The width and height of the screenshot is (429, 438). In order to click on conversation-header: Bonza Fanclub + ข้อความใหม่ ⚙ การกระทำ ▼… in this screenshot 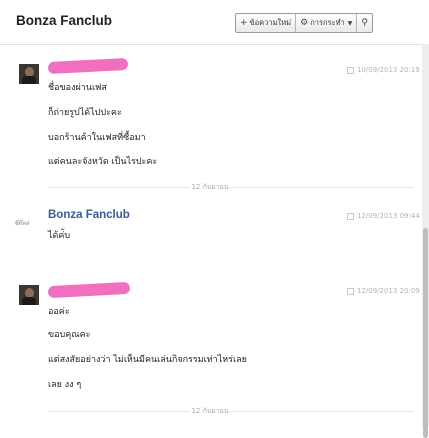, I will do `click(214, 22)`.